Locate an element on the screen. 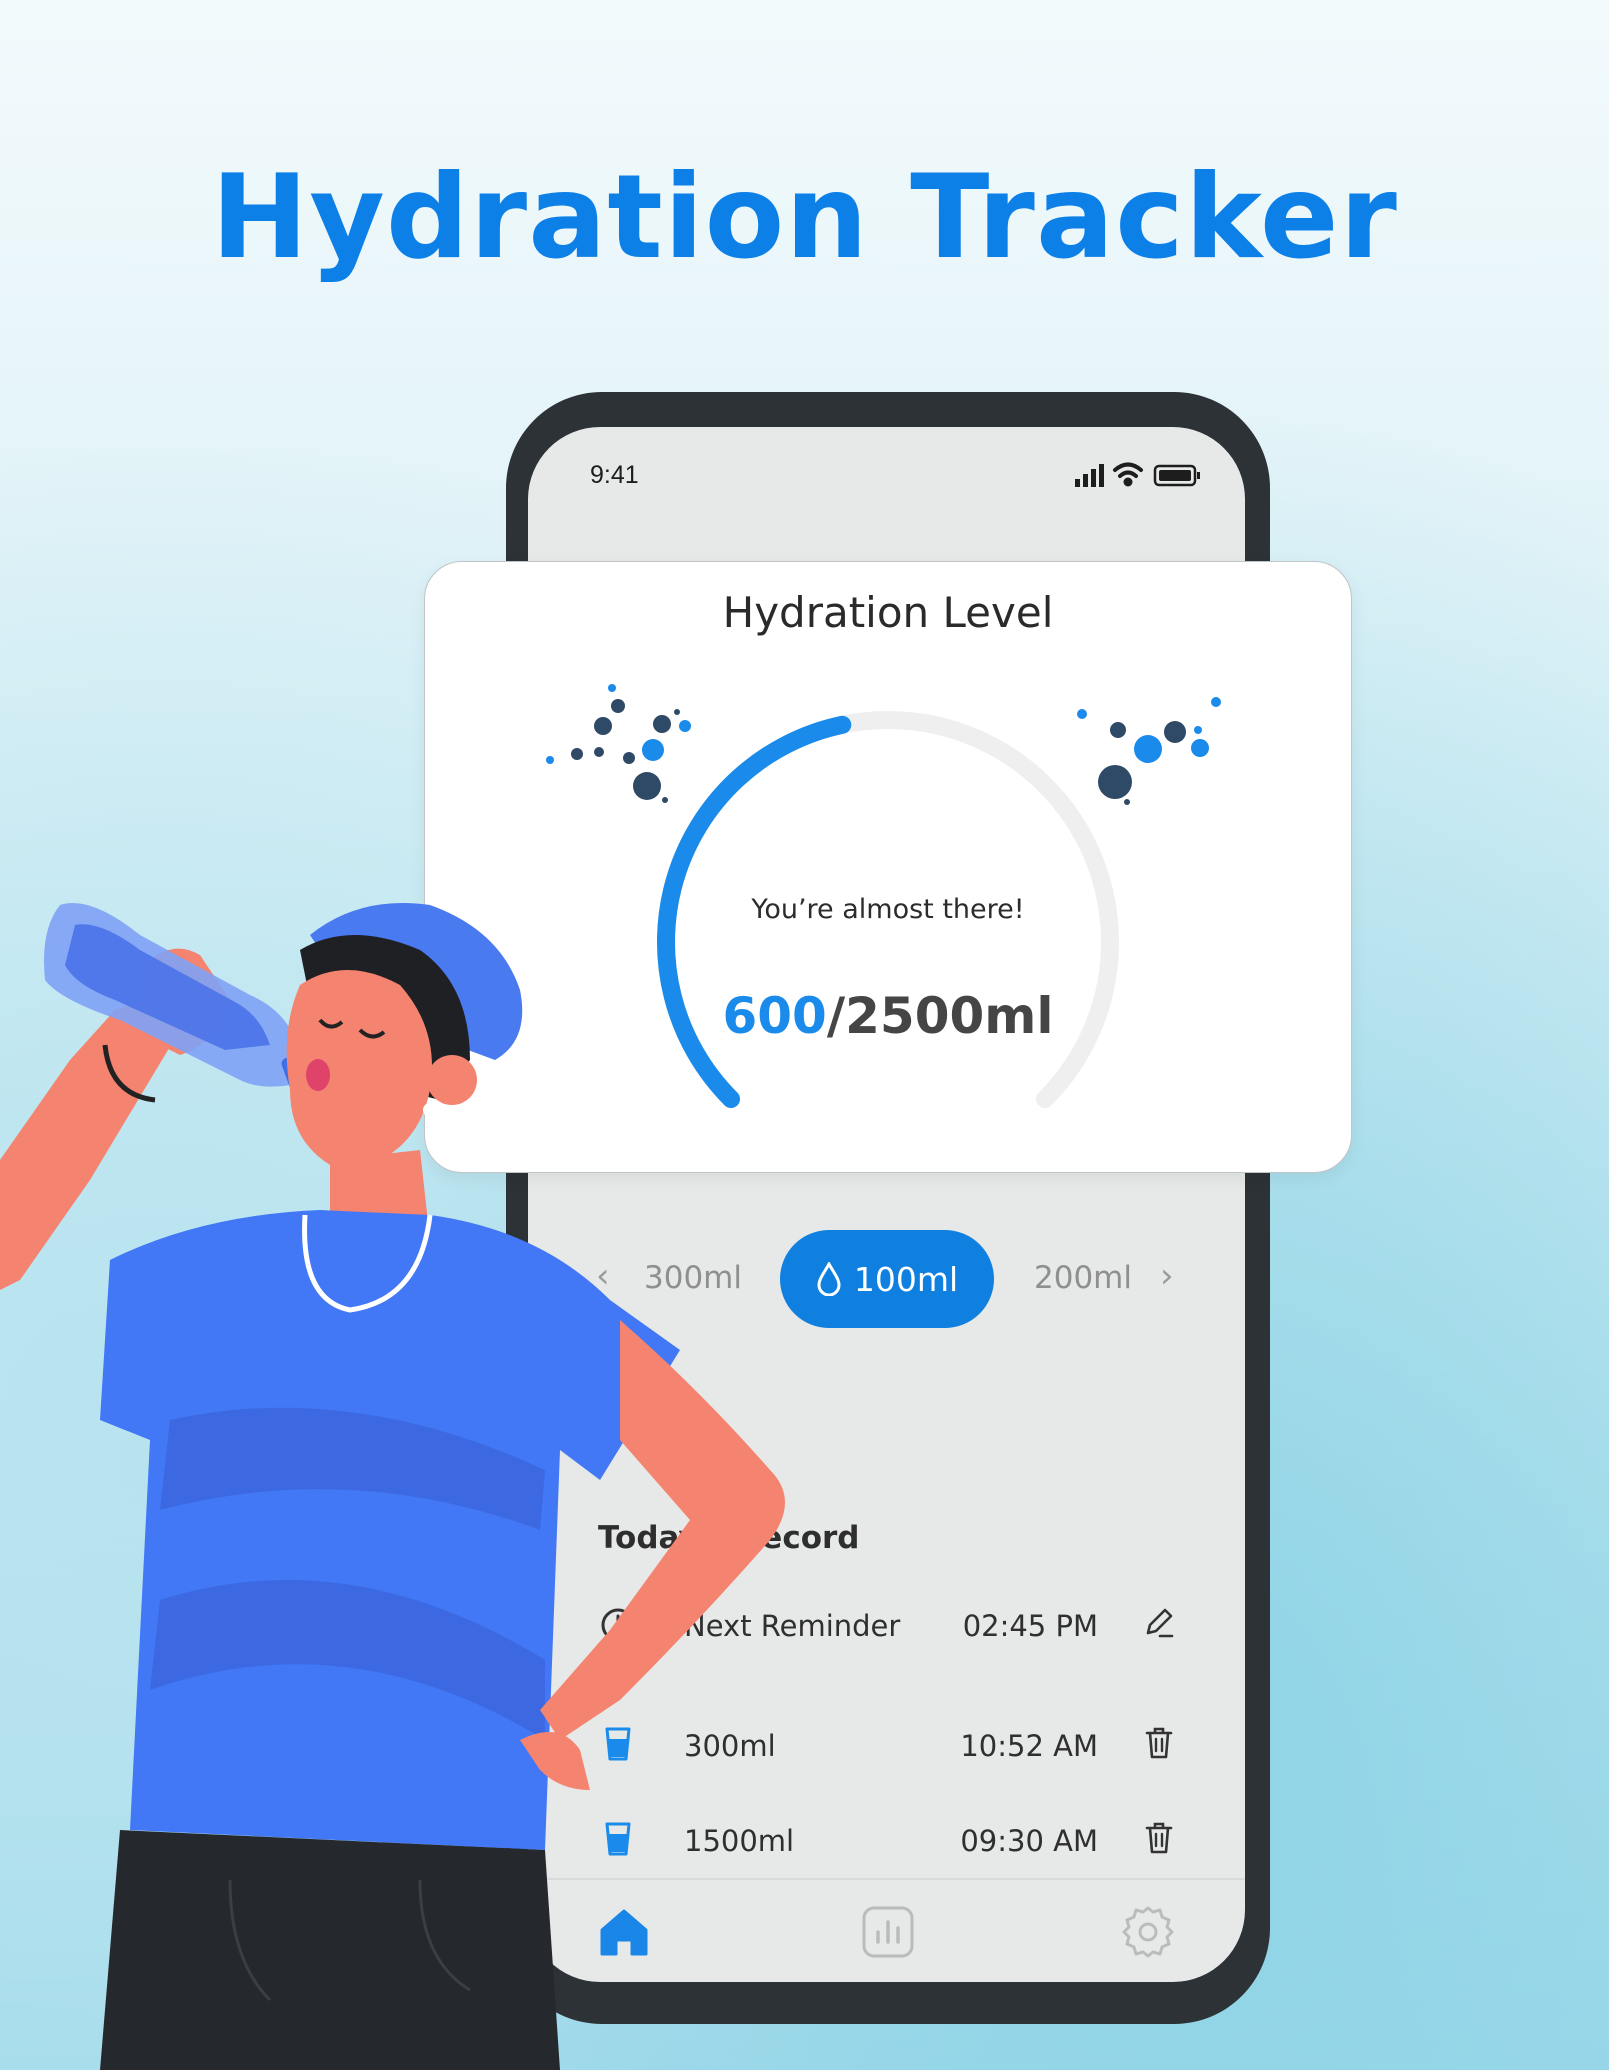 Image resolution: width=1609 pixels, height=2070 pixels. record-time: 10:52 AM is located at coordinates (1029, 1746).